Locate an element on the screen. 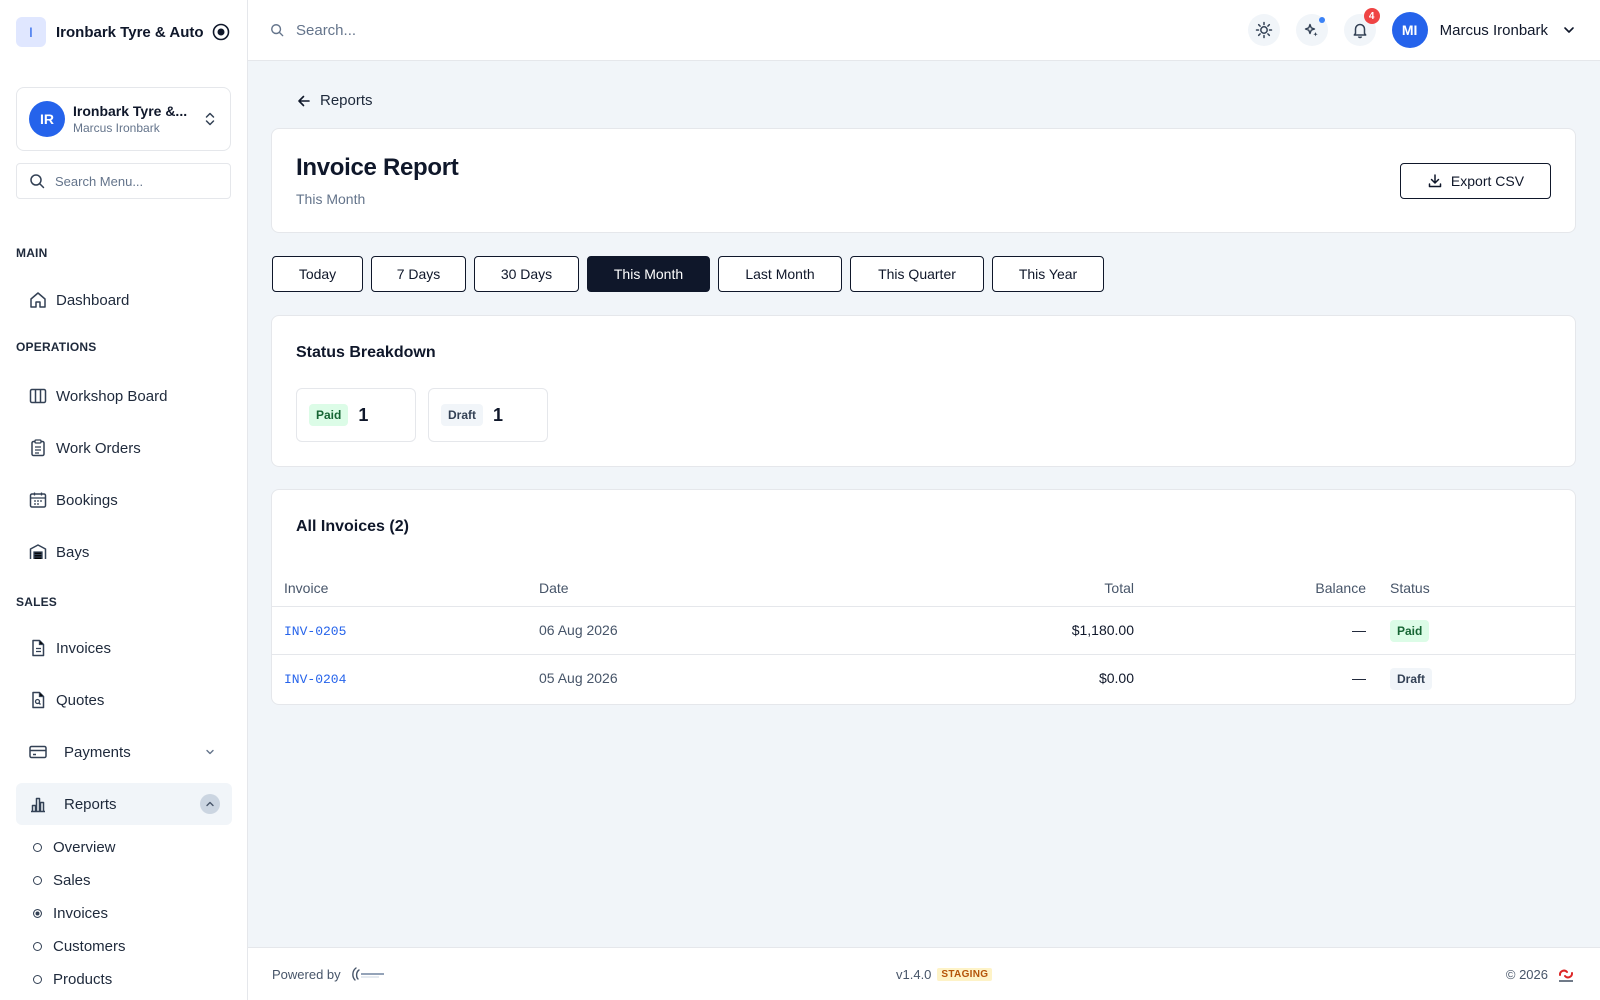  sidebar-item-label: Workshop Board is located at coordinates (112, 396).